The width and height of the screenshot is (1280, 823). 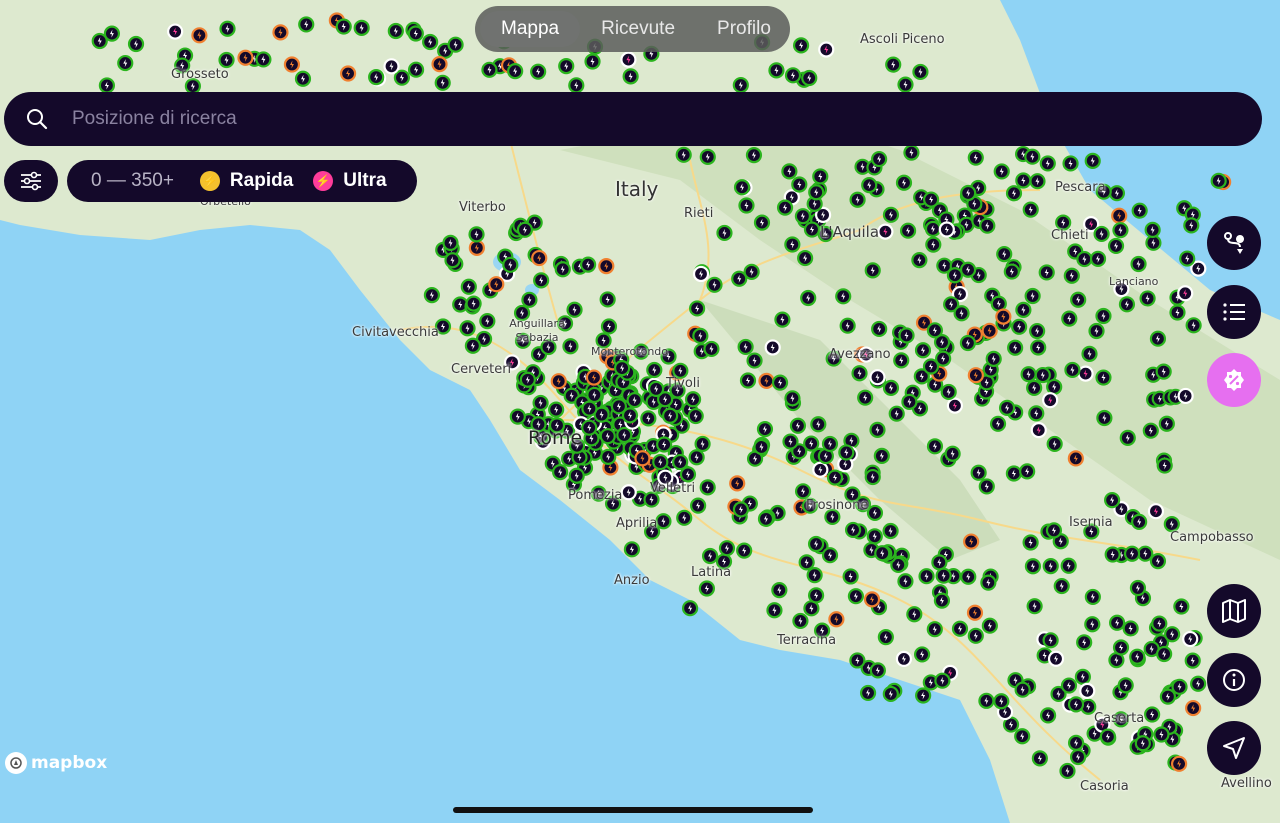 I want to click on tab-ricevute: Ricevute, so click(x=638, y=29).